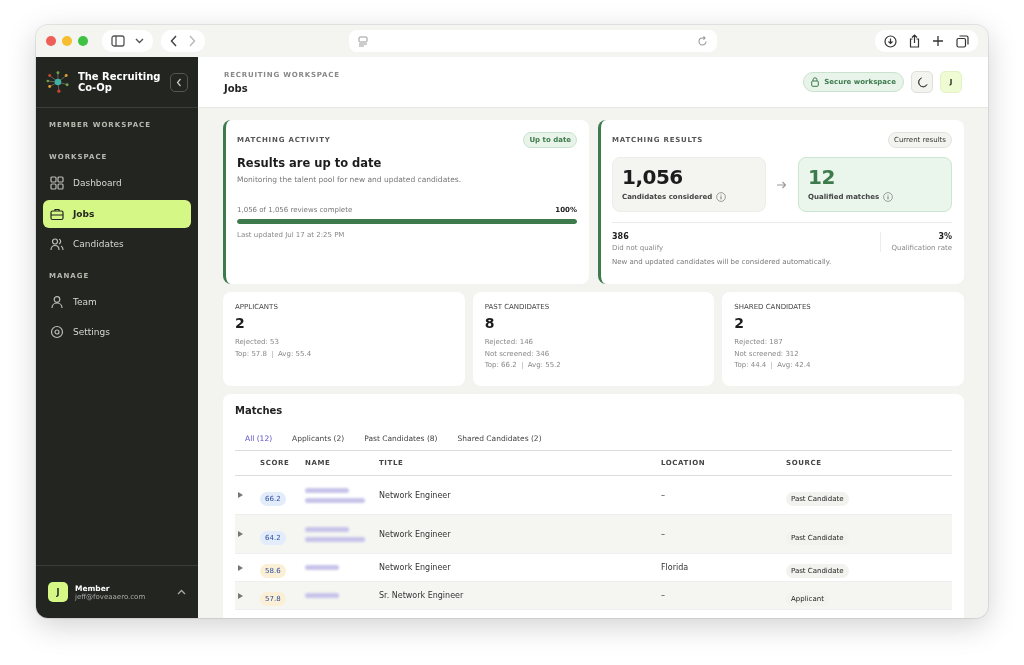  I want to click on briefcase-icon, so click(57, 213).